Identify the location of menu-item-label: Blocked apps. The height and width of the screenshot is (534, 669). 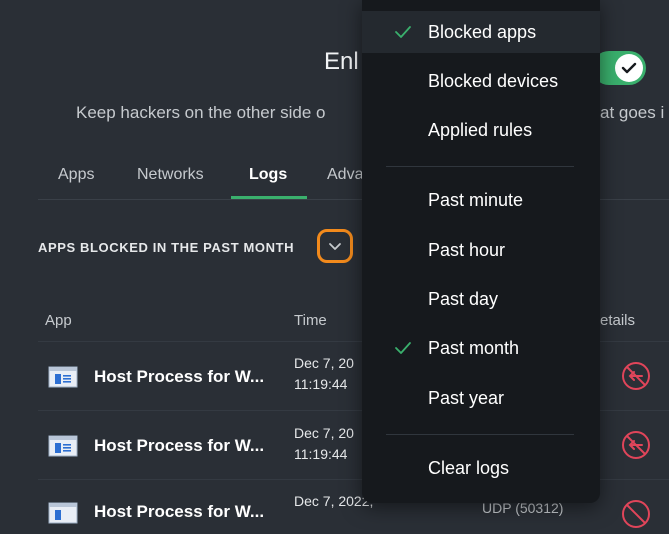
(482, 31).